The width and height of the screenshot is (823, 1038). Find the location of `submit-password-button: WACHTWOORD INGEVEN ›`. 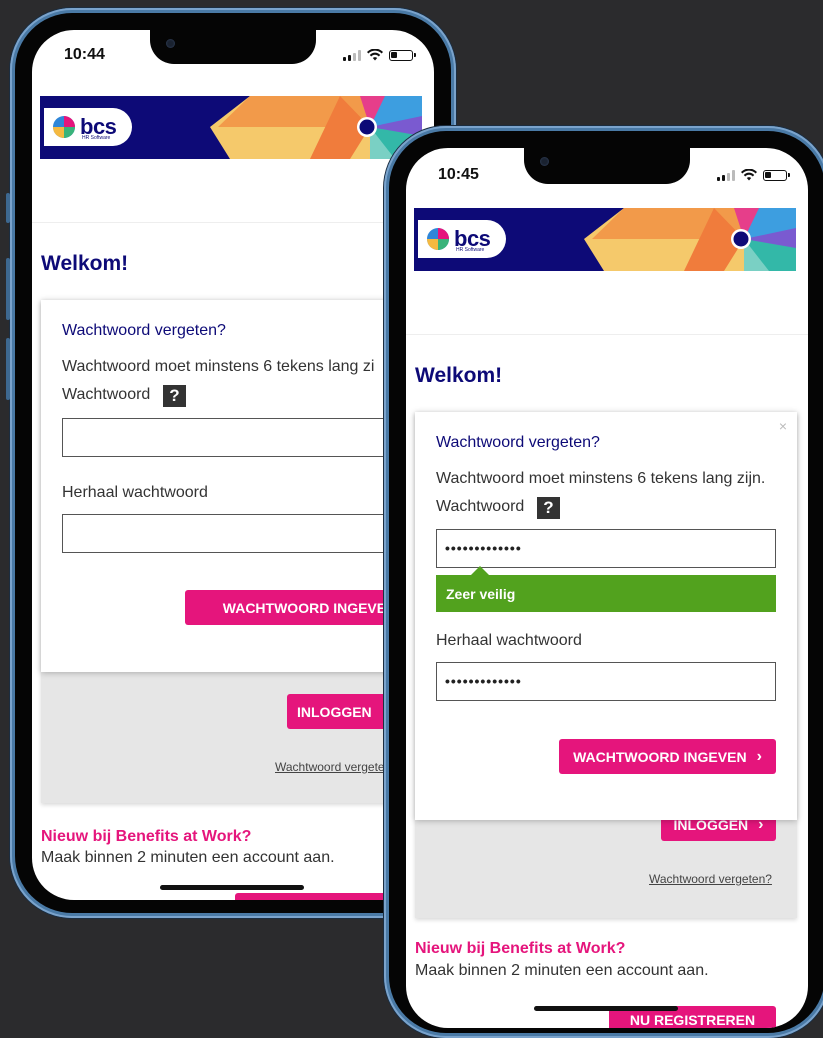

submit-password-button: WACHTWOORD INGEVEN › is located at coordinates (667, 756).